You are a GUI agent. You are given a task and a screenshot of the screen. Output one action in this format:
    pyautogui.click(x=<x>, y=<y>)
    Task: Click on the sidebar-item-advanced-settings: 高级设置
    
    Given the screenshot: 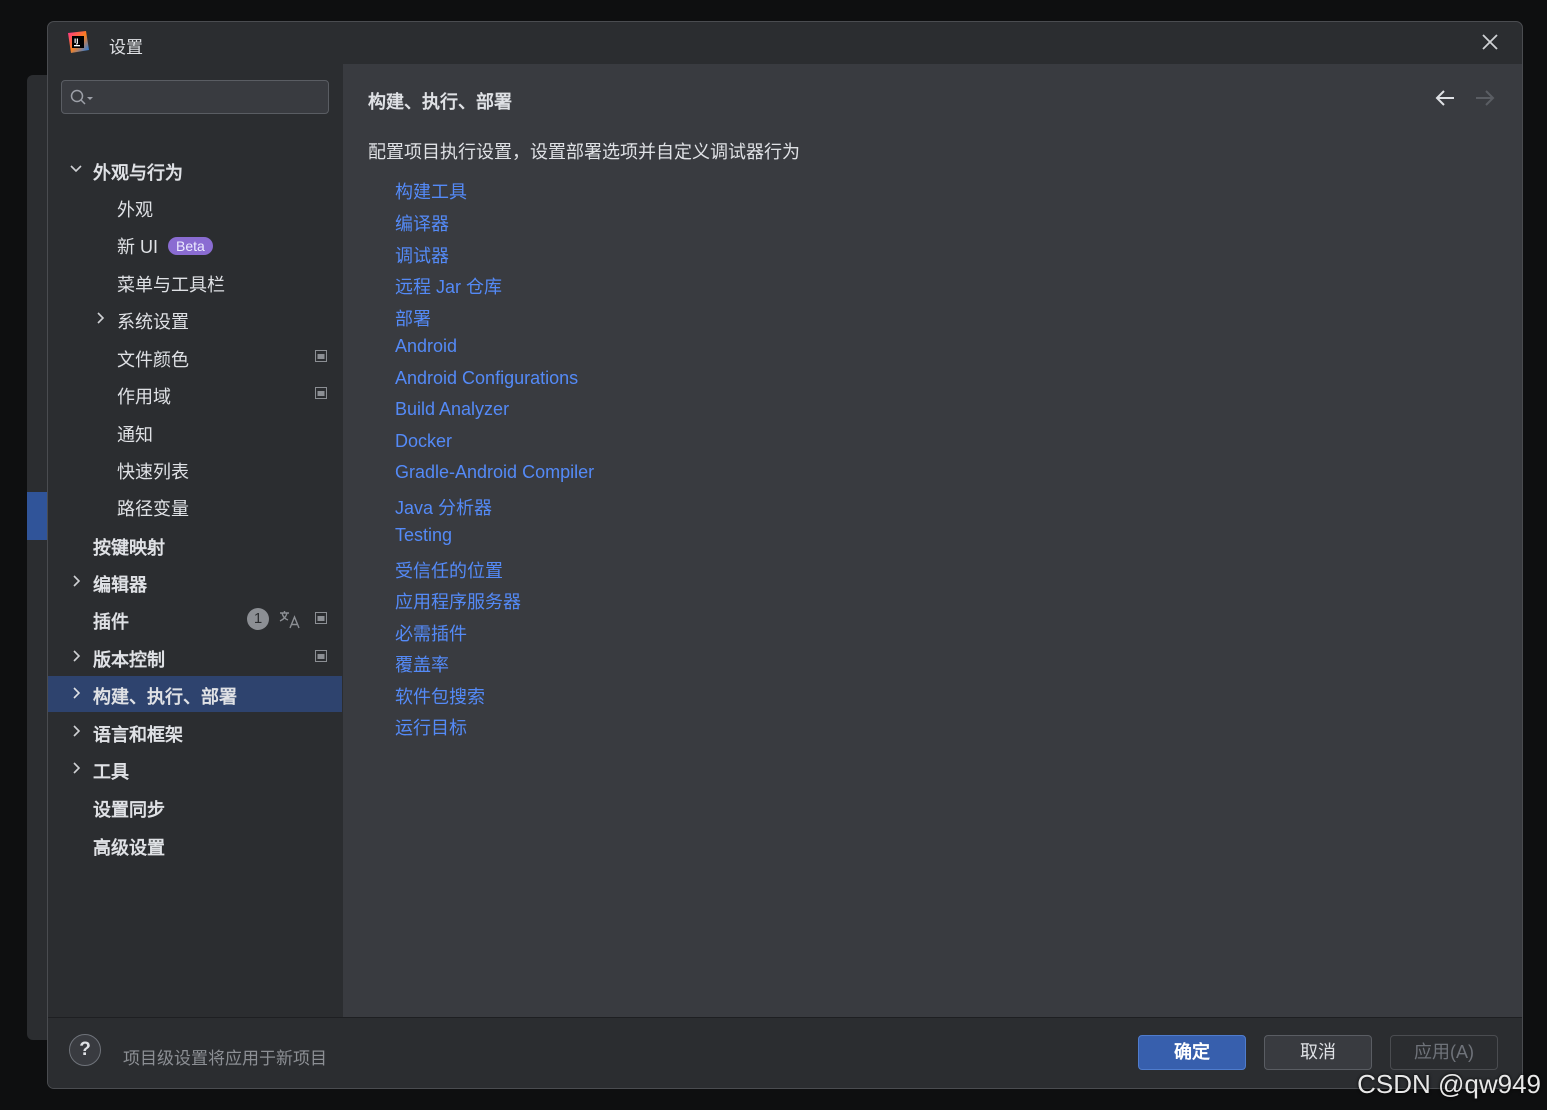 What is the action you would take?
    pyautogui.click(x=195, y=845)
    